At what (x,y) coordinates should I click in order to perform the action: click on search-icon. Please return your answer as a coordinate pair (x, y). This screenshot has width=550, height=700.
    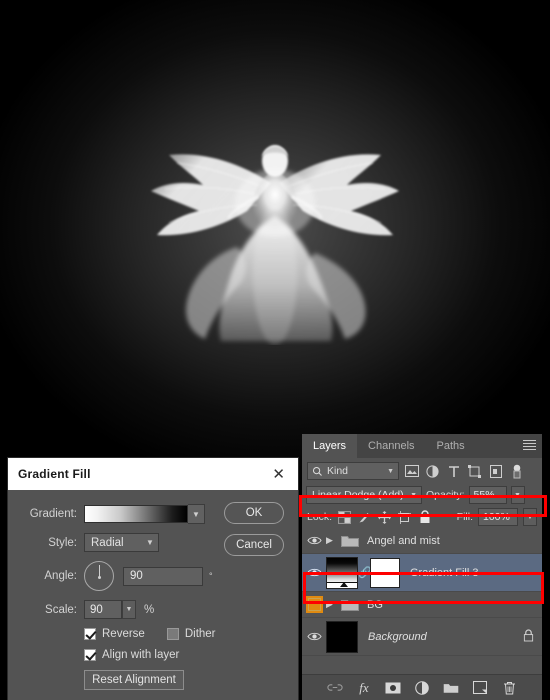
    Looking at the image, I should click on (317, 471).